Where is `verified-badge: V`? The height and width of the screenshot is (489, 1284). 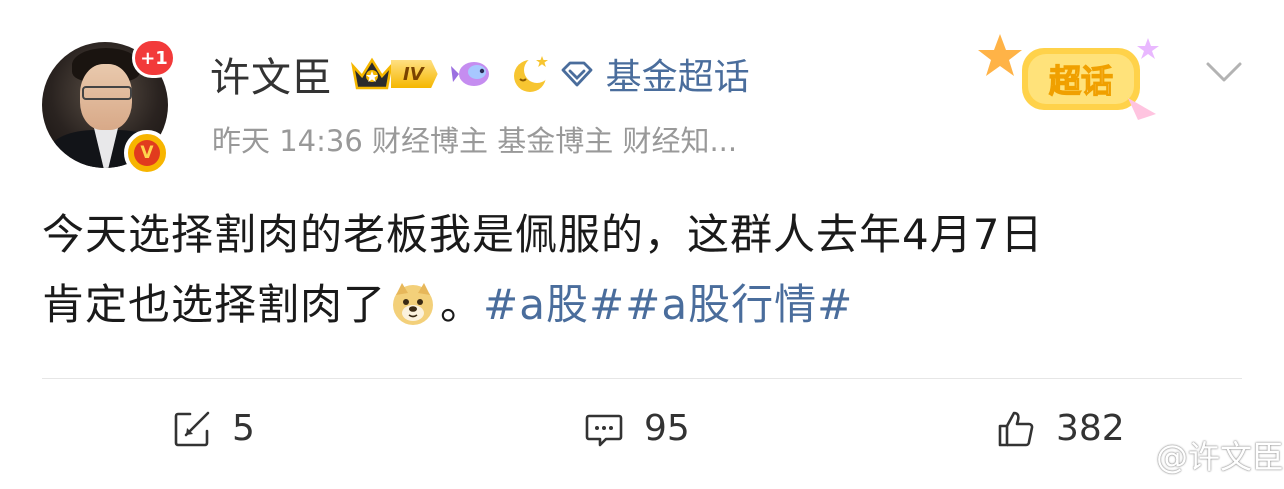
verified-badge: V is located at coordinates (147, 153).